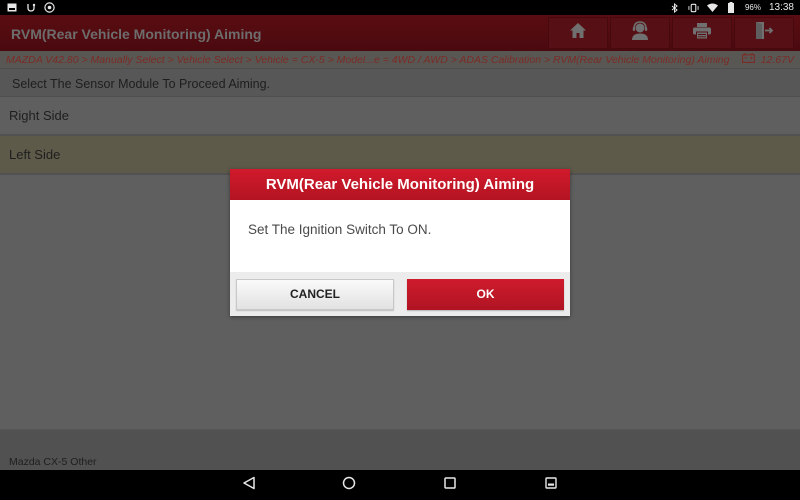 Image resolution: width=800 pixels, height=500 pixels. I want to click on back-icon, so click(249, 485).